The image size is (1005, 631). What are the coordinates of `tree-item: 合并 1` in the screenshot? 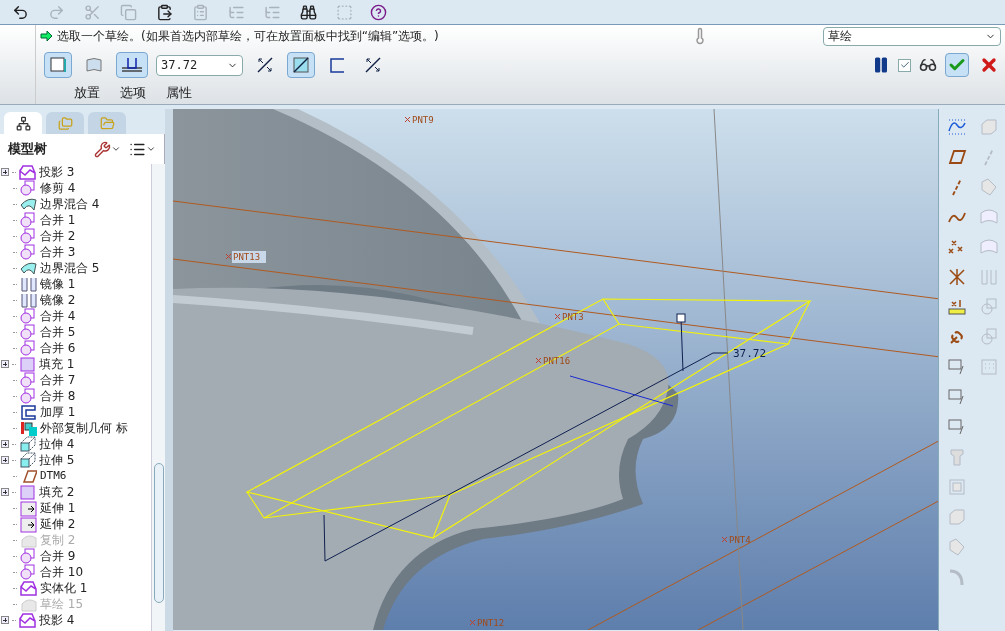 It's located at (75, 220).